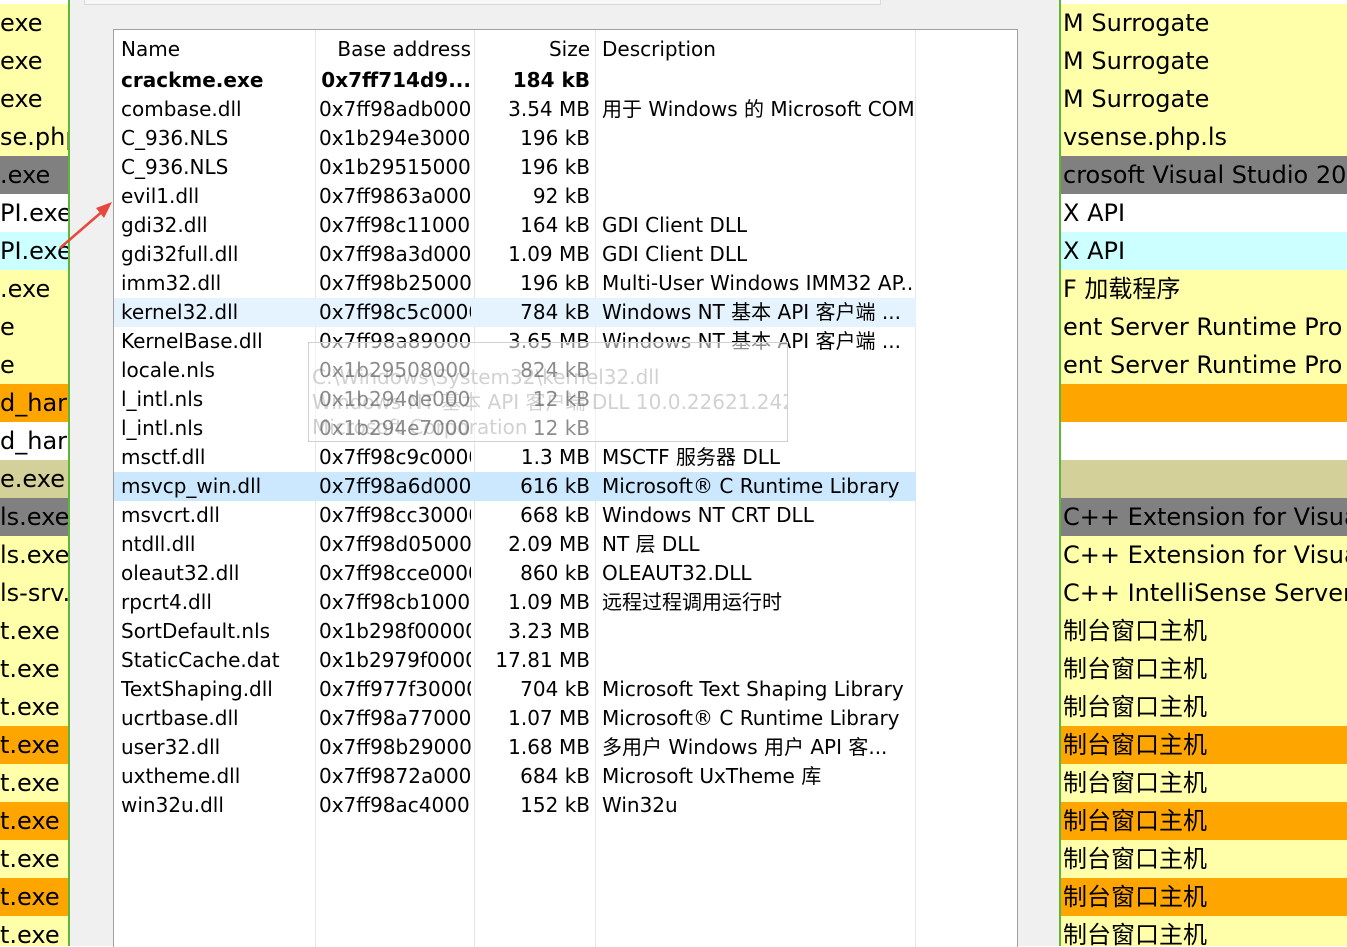  Describe the element at coordinates (515, 138) in the screenshot. I see `module-row: C_936.NLS 0x1b294e30000 196 kB` at that location.